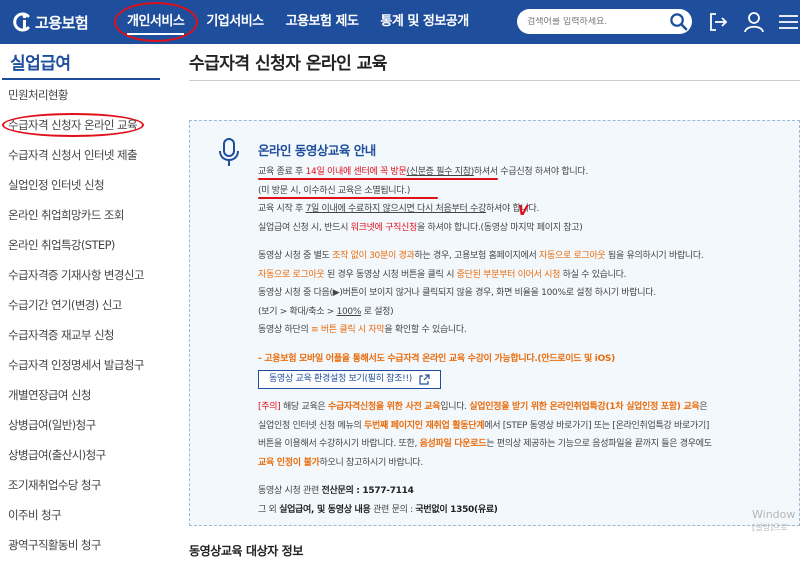 Image resolution: width=800 pixels, height=566 pixels. Describe the element at coordinates (80, 245) in the screenshot. I see `sidebar-item-step: 온라인 취업특강(STEP)` at that location.